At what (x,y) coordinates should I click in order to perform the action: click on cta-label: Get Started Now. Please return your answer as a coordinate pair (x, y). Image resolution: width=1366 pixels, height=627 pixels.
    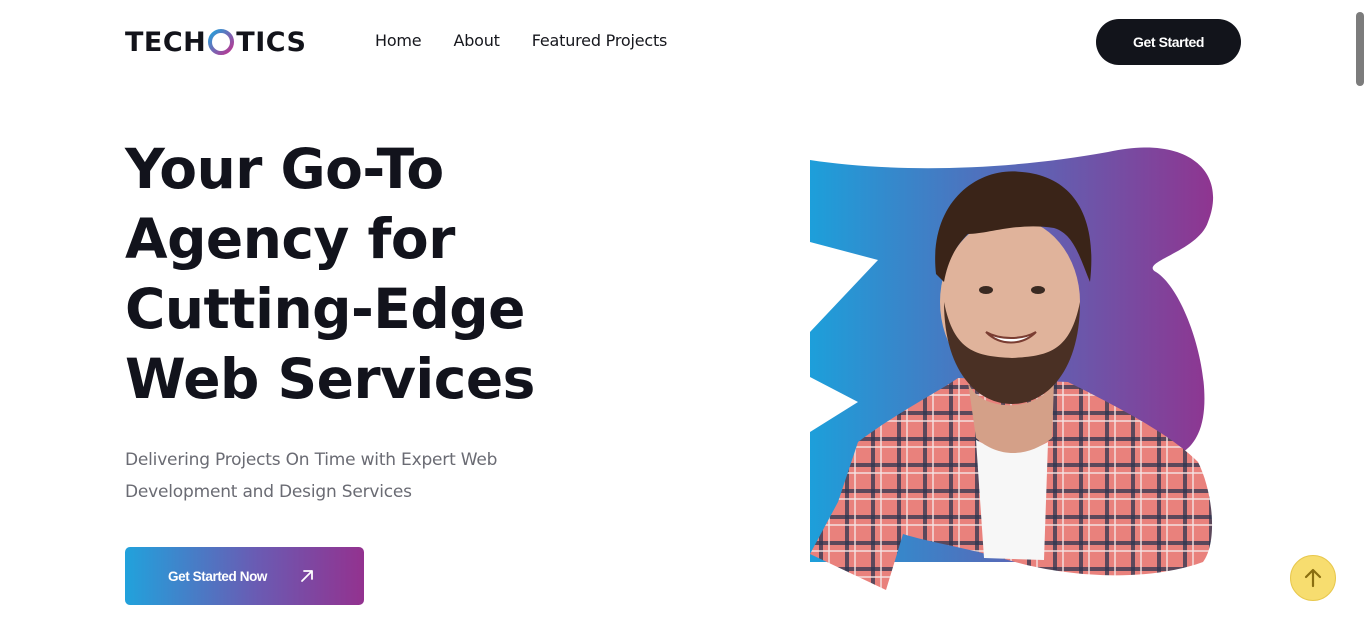
    Looking at the image, I should click on (218, 576).